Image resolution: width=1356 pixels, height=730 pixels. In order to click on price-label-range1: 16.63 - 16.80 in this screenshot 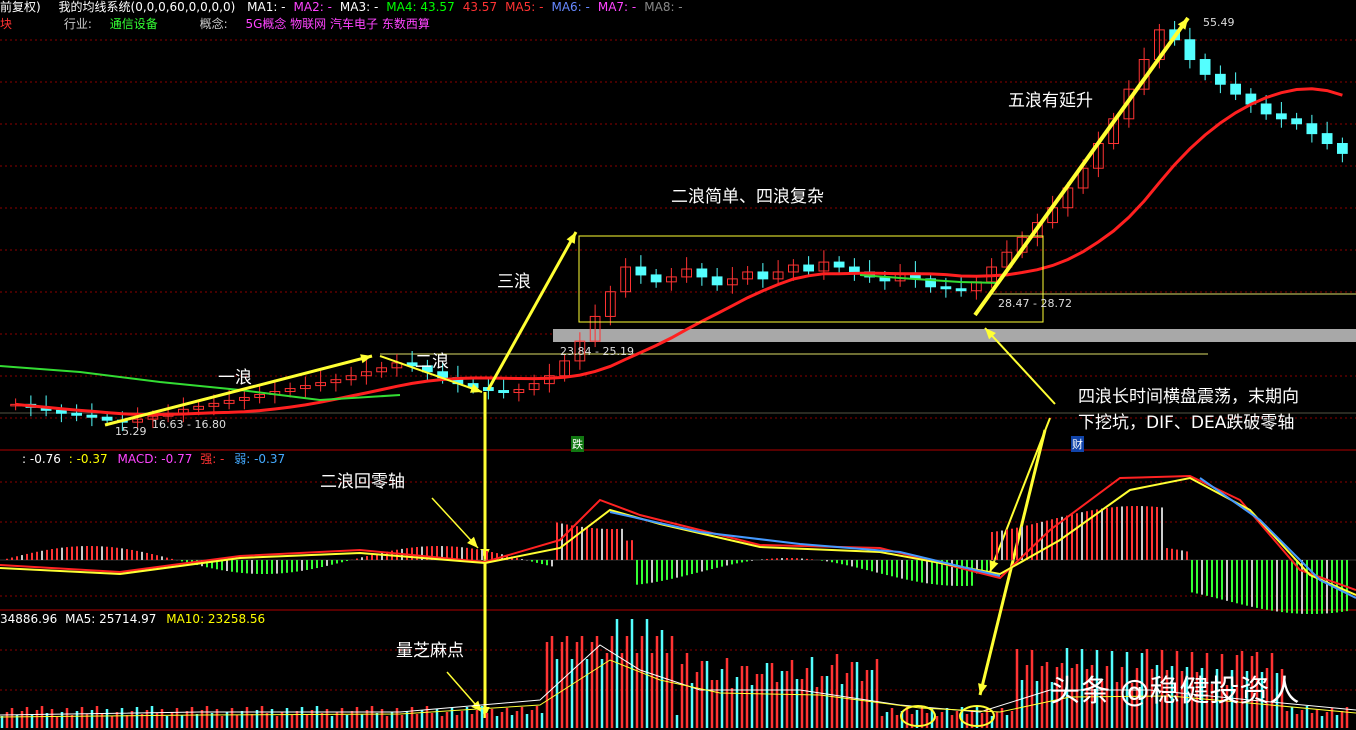, I will do `click(189, 424)`.